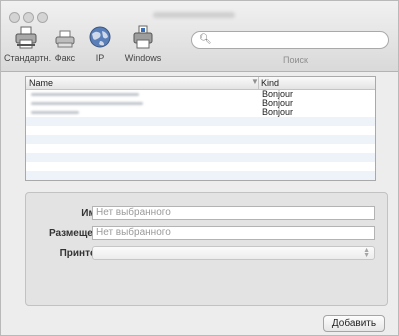  I want to click on window-title, so click(194, 15).